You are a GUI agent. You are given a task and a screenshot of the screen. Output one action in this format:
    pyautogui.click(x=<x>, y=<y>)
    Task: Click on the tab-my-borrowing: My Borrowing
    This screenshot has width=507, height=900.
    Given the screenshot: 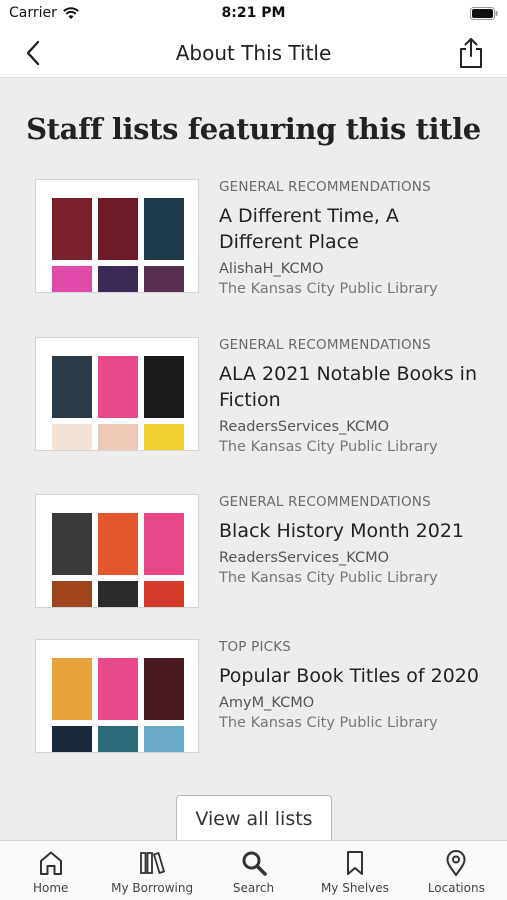 What is the action you would take?
    pyautogui.click(x=151, y=870)
    